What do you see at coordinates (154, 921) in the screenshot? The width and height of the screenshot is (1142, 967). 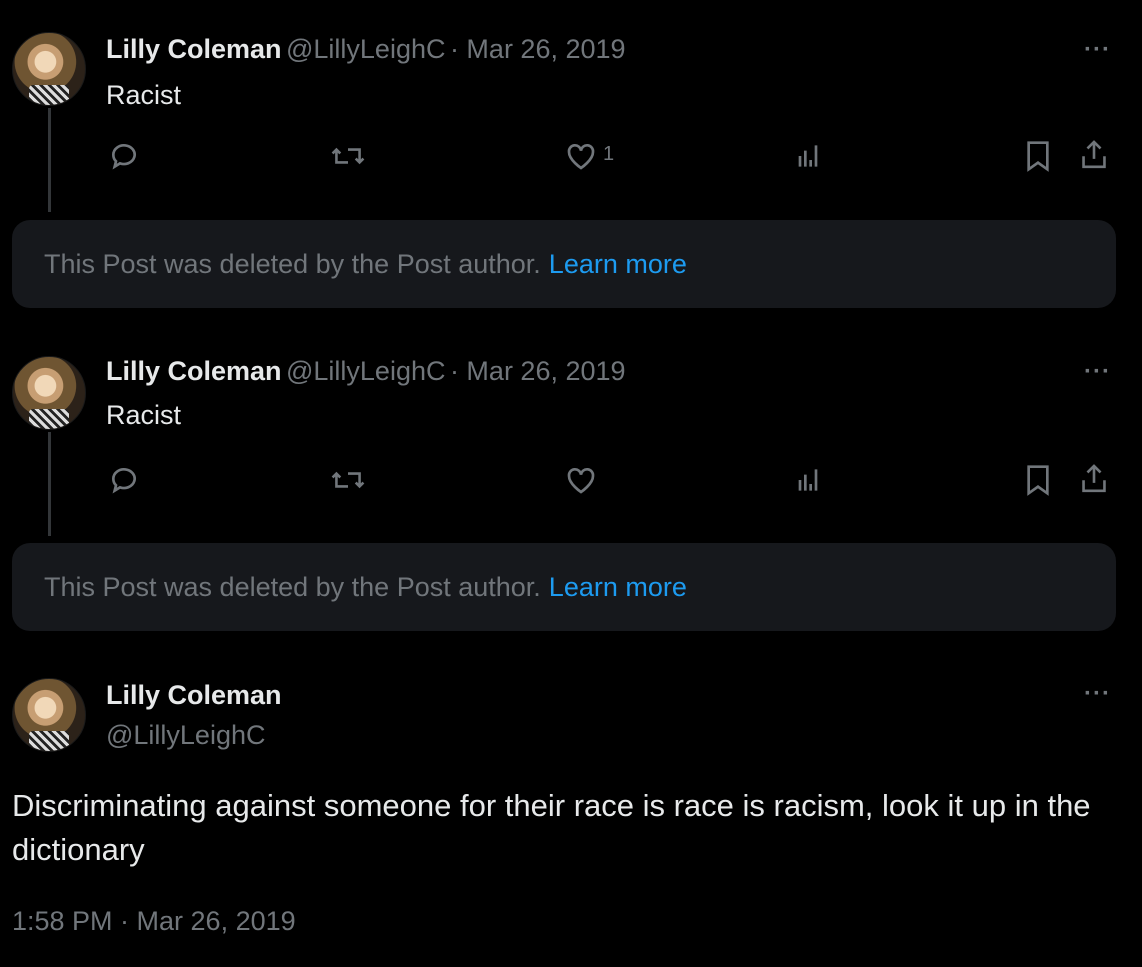 I see `tweet-timestamp: 1:58 PM · Mar 26, 2019` at bounding box center [154, 921].